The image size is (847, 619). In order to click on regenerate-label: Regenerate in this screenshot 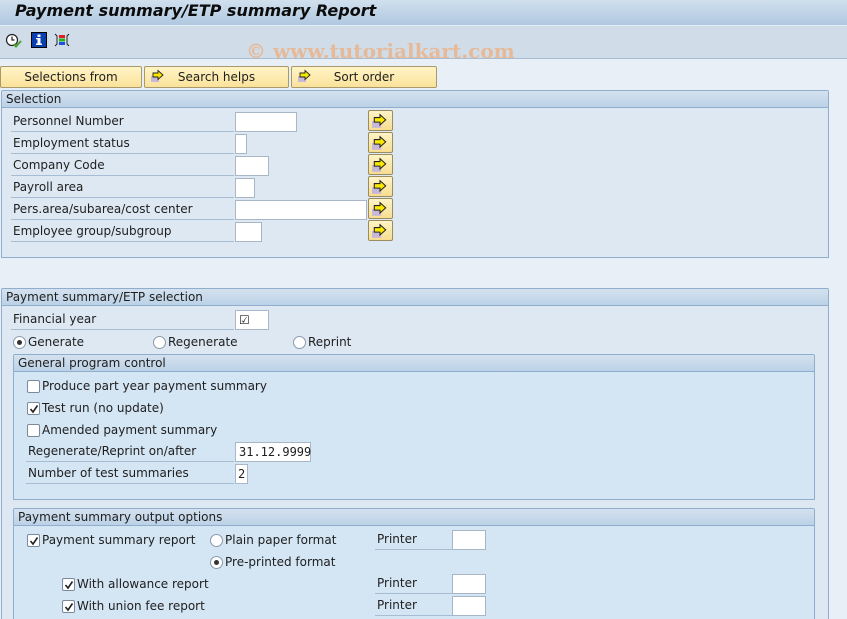, I will do `click(203, 342)`.